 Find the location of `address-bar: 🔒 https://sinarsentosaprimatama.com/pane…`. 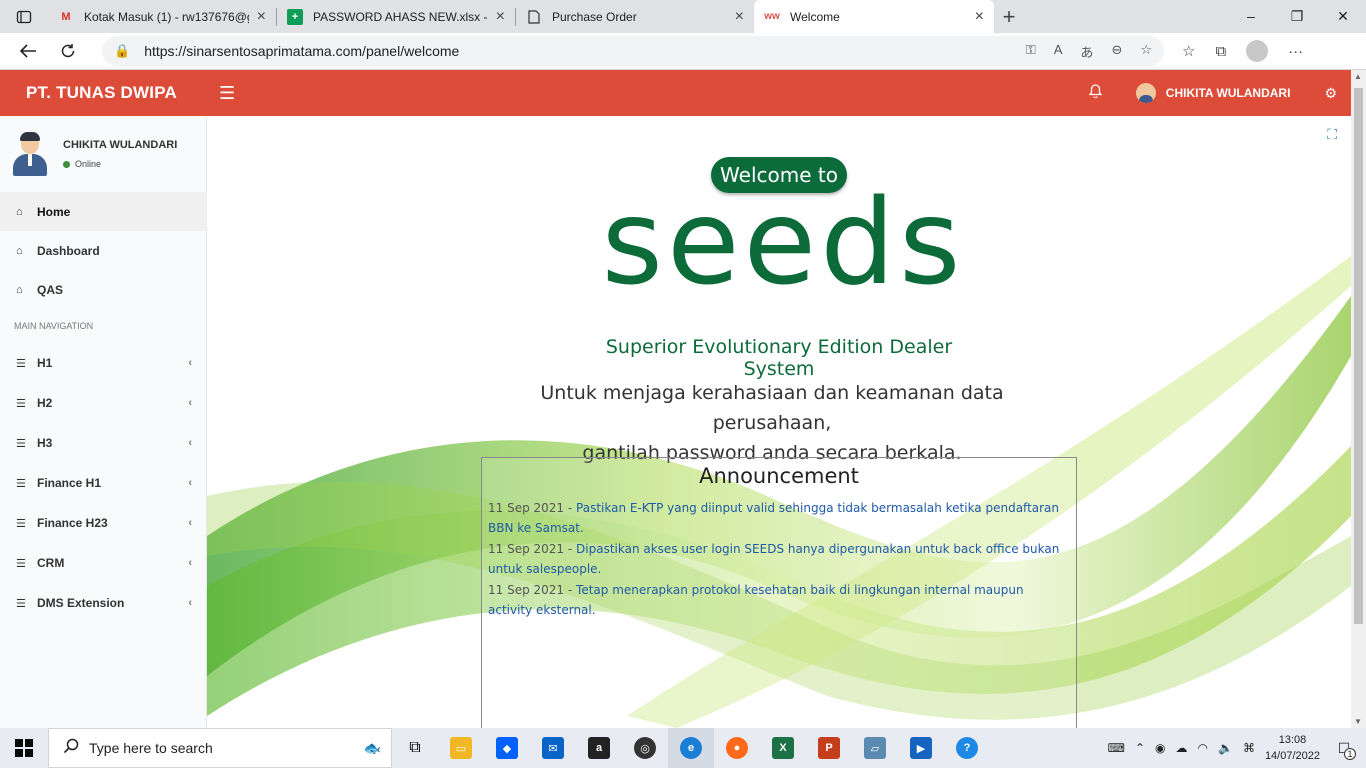

address-bar: 🔒 https://sinarsentosaprimatama.com/pane… is located at coordinates (683, 51).